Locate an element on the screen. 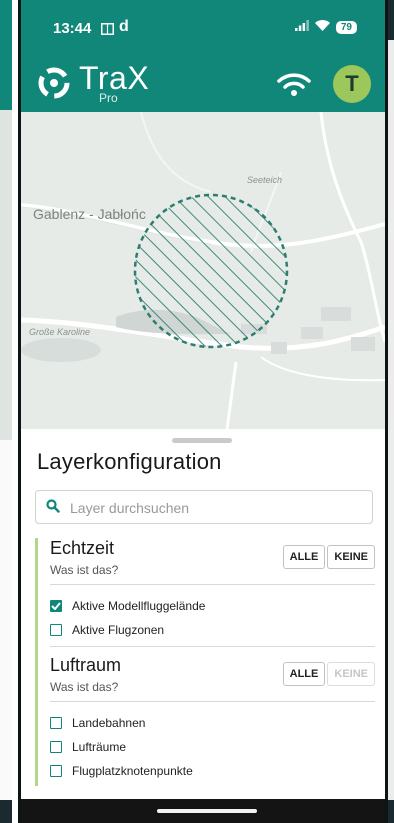  layer-item-label: Aktive Modellfluggelände is located at coordinates (139, 606).